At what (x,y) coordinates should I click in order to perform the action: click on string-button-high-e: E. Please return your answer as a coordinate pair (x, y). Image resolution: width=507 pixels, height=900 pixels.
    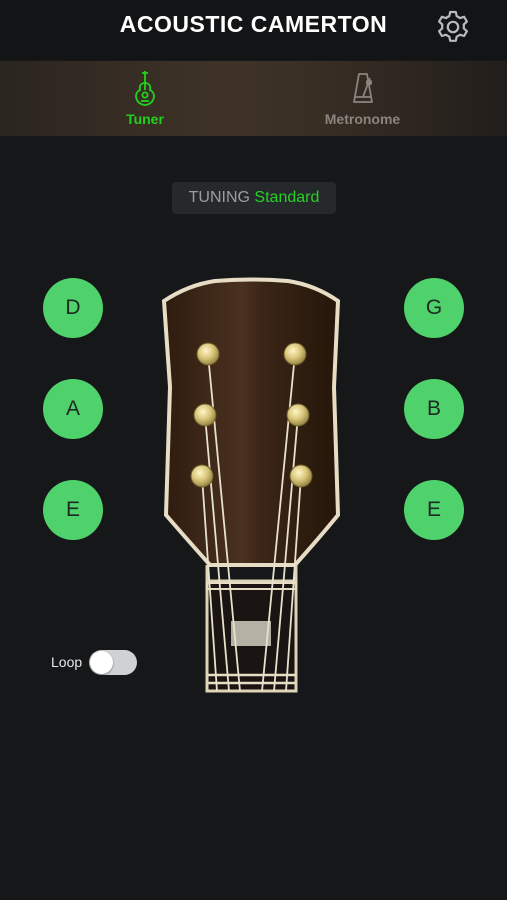
    Looking at the image, I should click on (434, 510).